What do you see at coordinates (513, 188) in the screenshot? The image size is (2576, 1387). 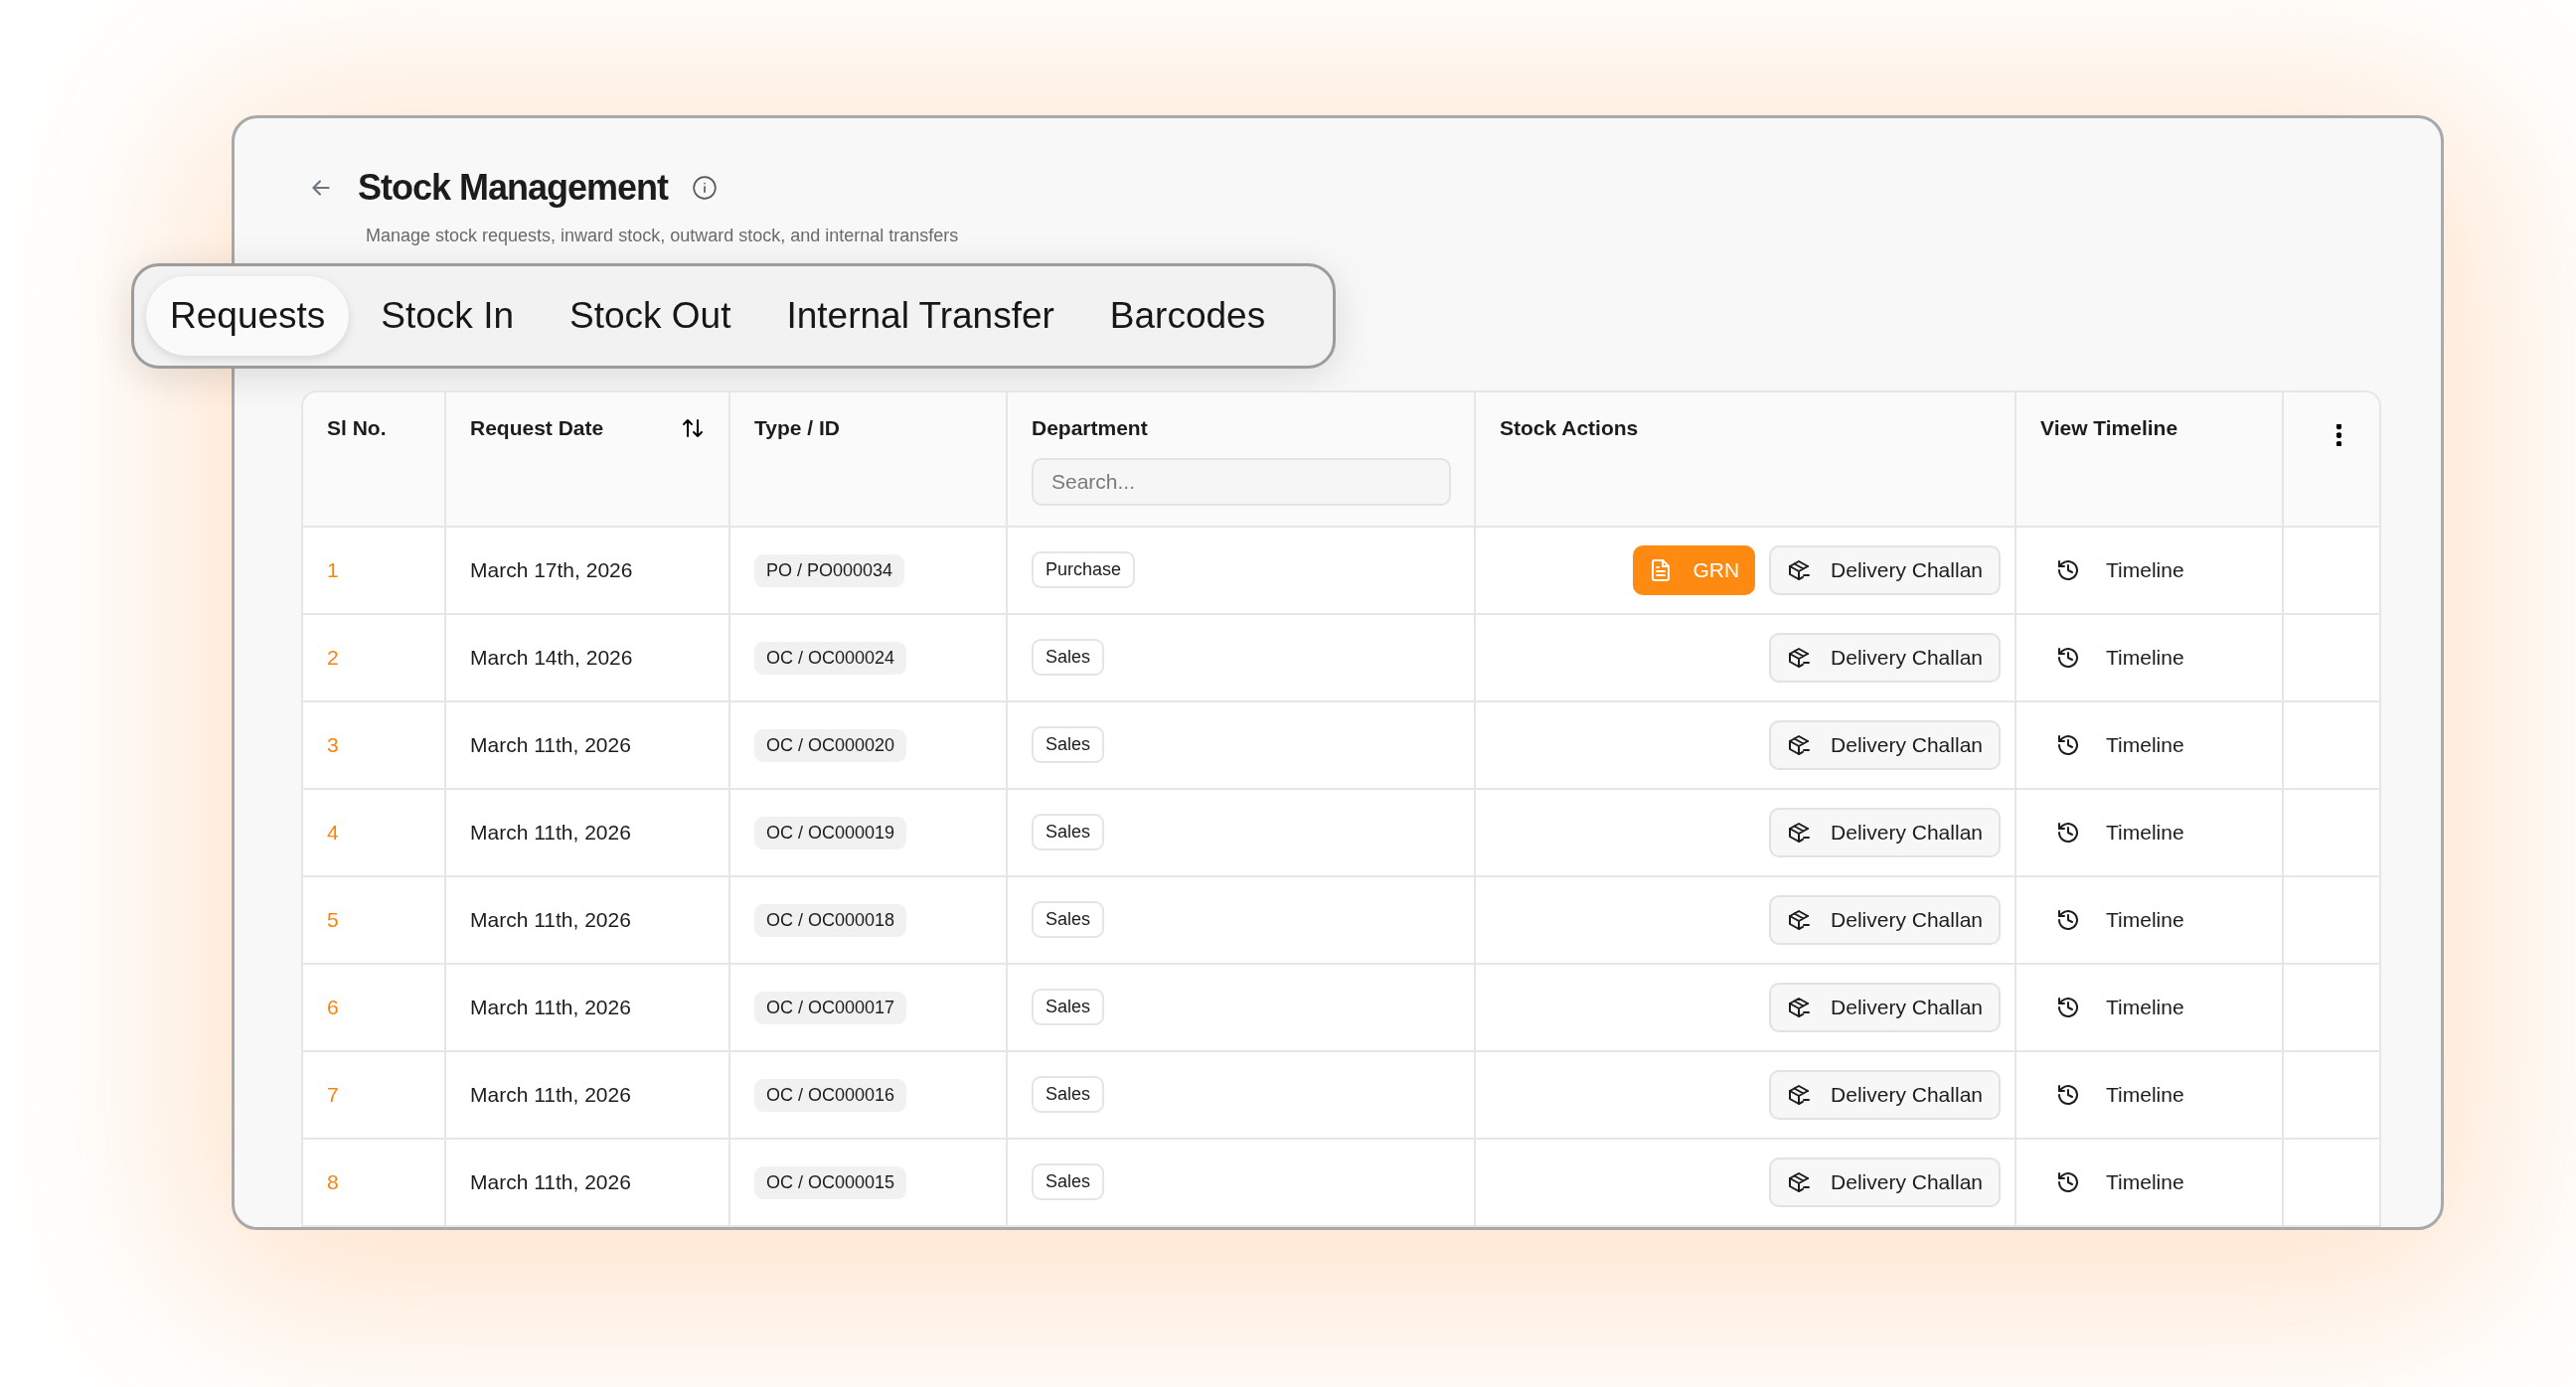 I see `page-title: Stock Management` at bounding box center [513, 188].